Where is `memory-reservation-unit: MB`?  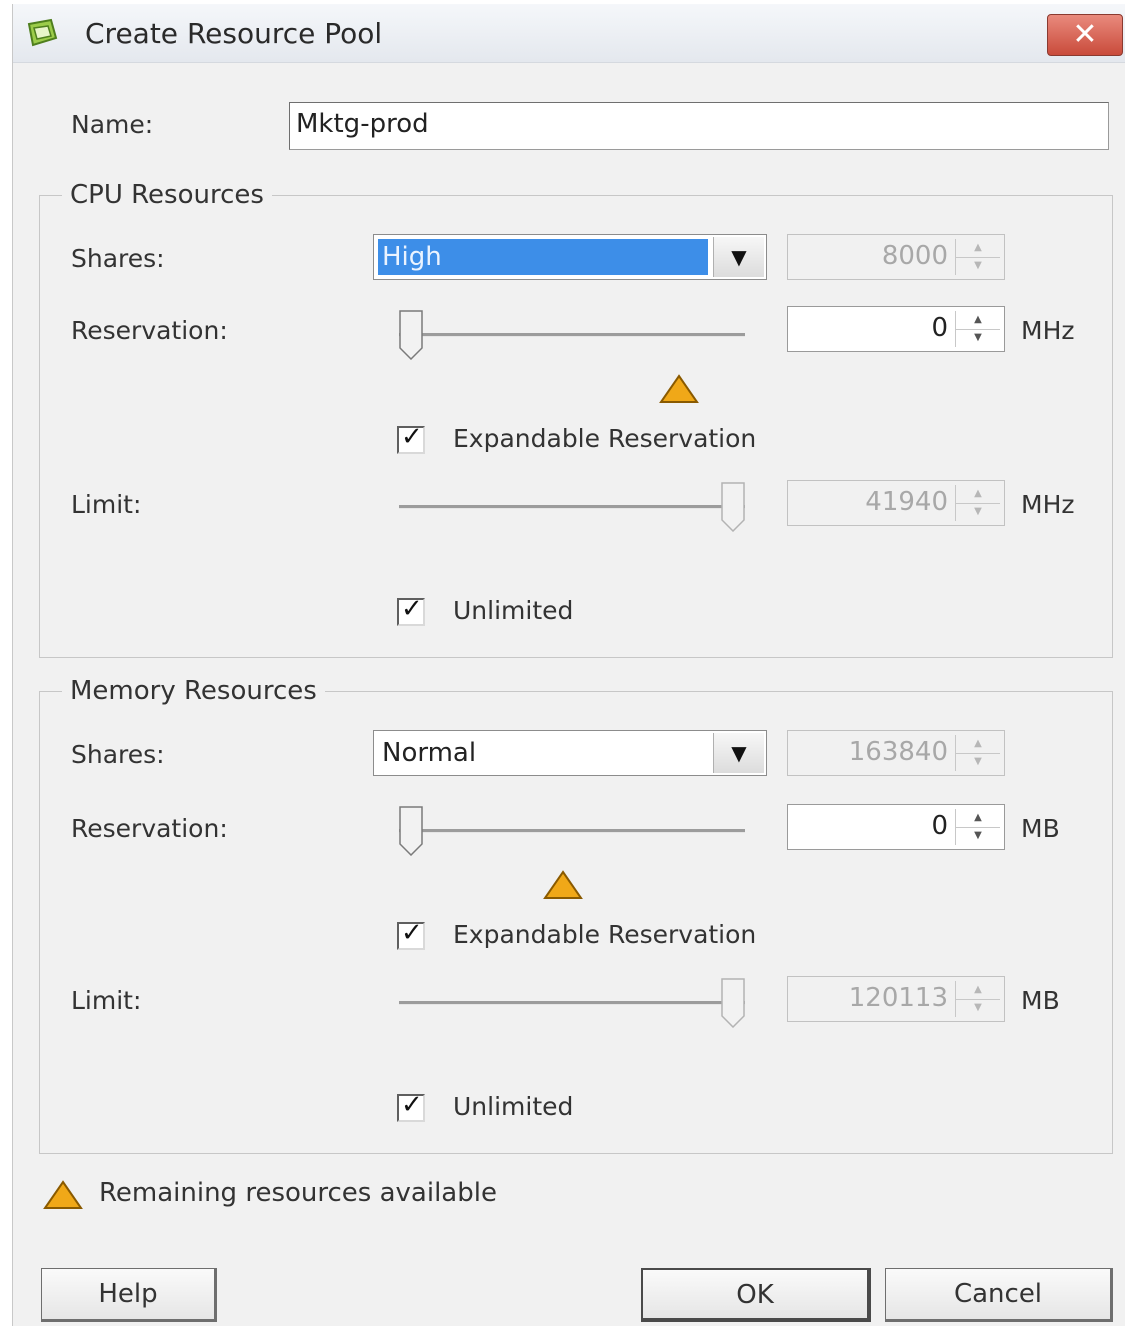 memory-reservation-unit: MB is located at coordinates (1040, 828).